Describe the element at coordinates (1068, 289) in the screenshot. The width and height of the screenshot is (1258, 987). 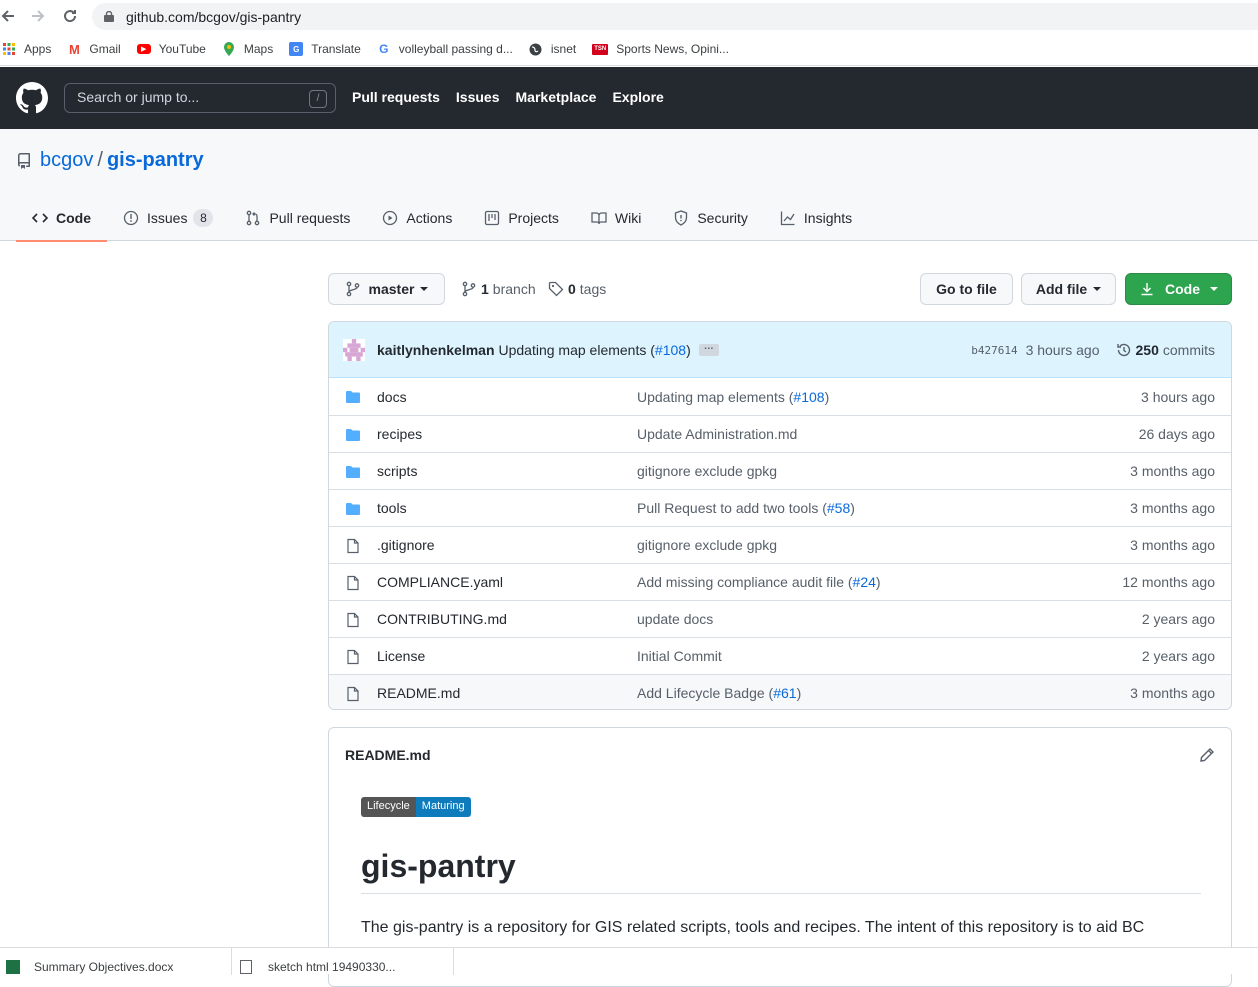
I see `add-file-button: Add file` at that location.